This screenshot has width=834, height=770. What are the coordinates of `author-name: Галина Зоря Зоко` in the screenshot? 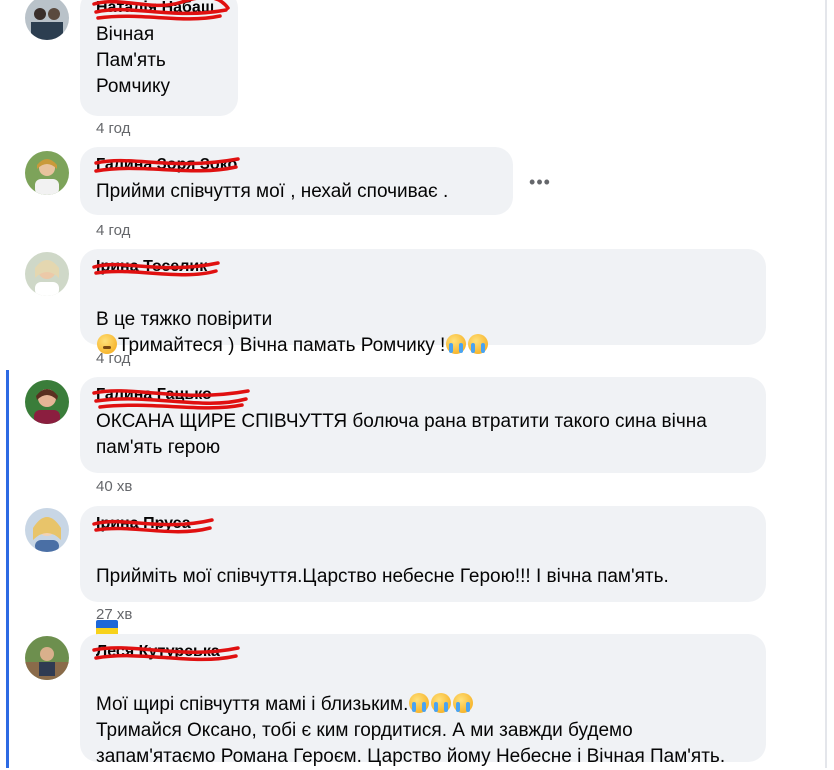 It's located at (167, 165).